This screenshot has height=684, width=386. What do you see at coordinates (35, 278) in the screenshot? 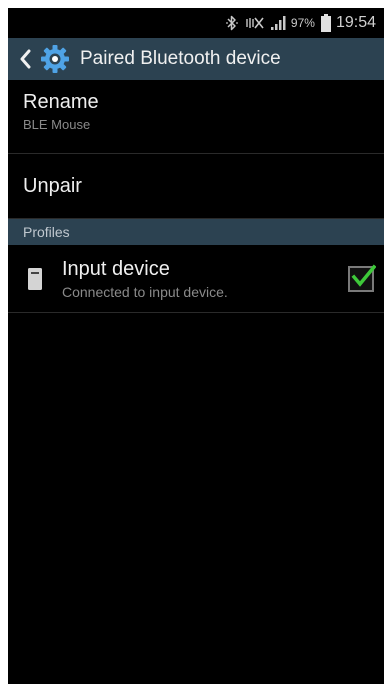
I see `input-device-icon` at bounding box center [35, 278].